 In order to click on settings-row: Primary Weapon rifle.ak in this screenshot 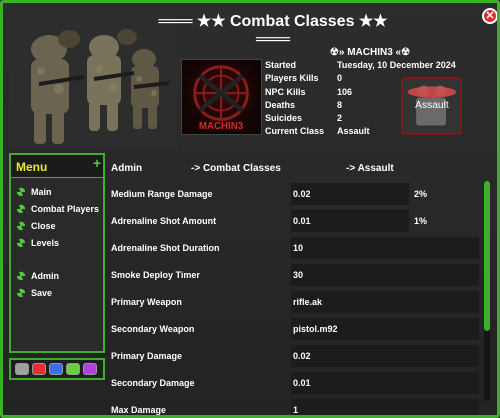, I will do `click(295, 301)`.